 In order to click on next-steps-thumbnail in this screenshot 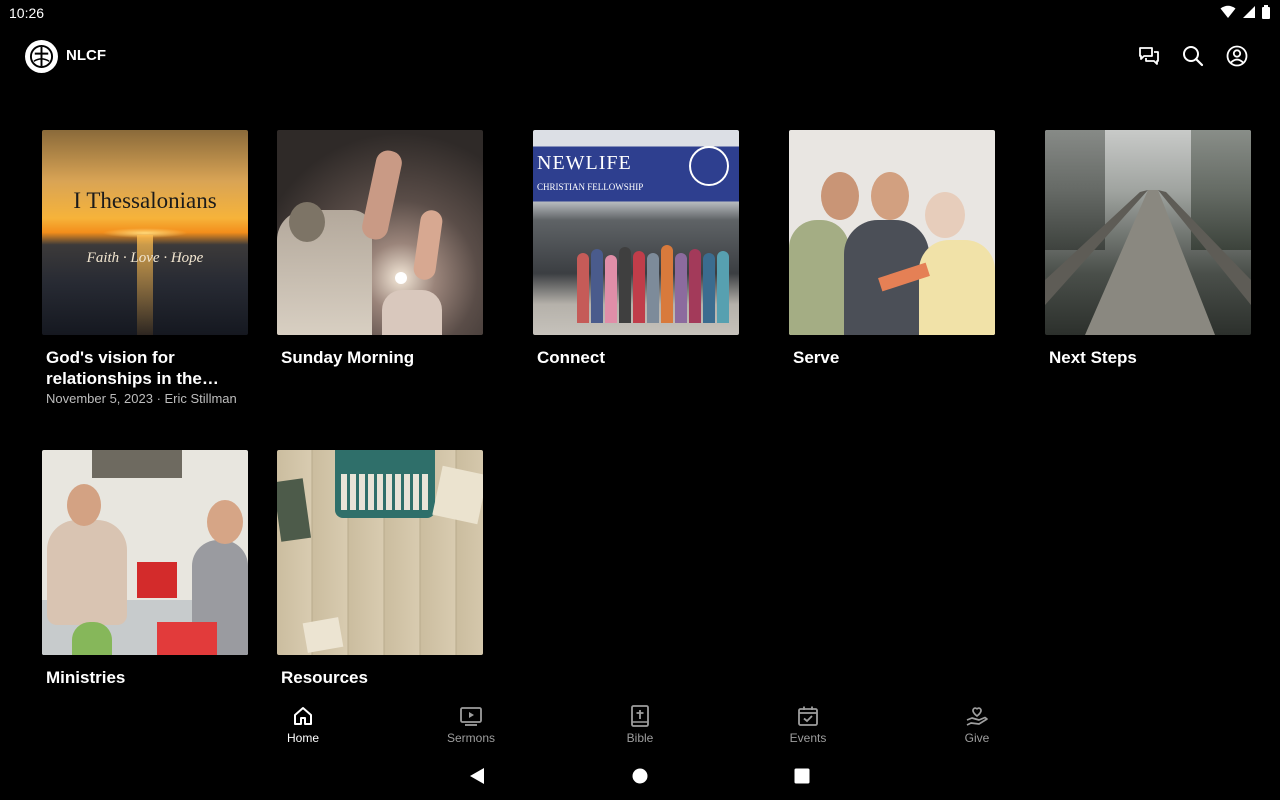, I will do `click(1148, 232)`.